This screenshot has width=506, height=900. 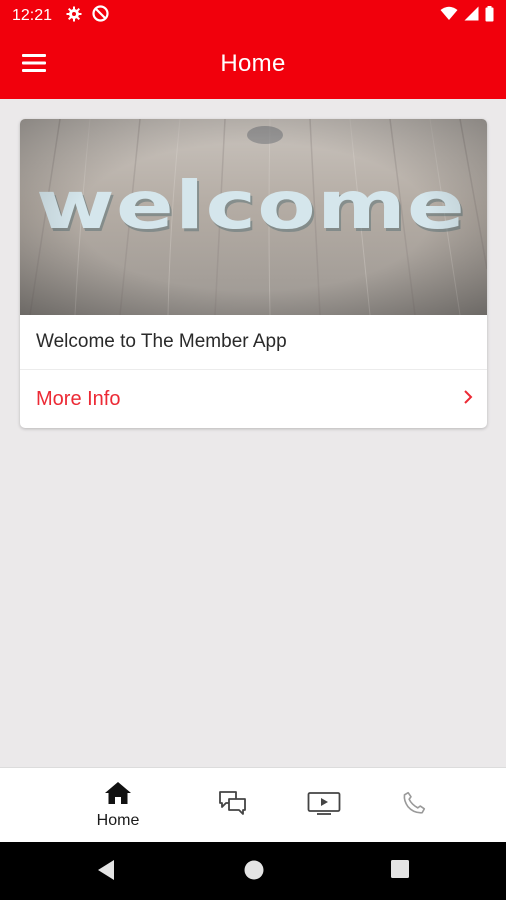 I want to click on video-icon, so click(x=324, y=805).